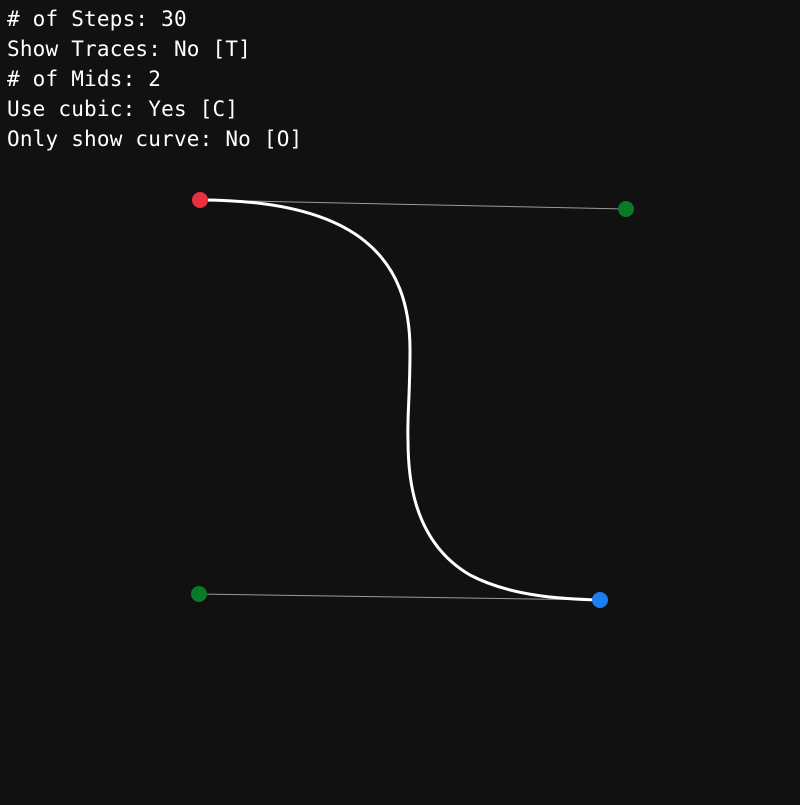 This screenshot has height=805, width=800. Describe the element at coordinates (155, 139) in the screenshot. I see `only-show-curve-readout: Only show curve: No [O]` at that location.